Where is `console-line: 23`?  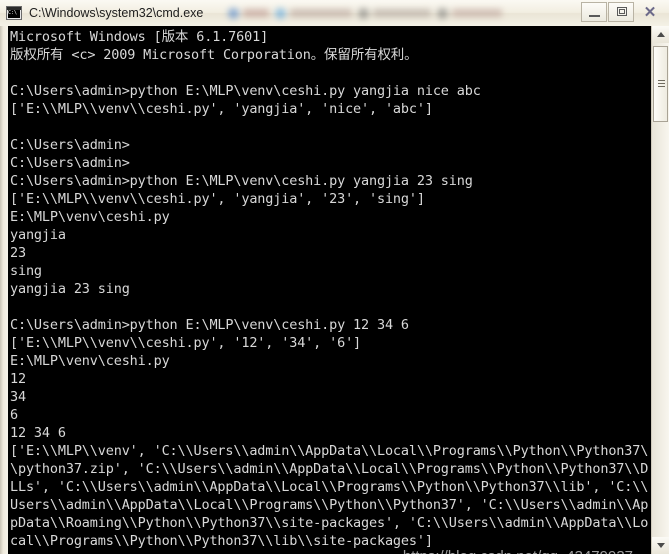
console-line: 23 is located at coordinates (18, 253).